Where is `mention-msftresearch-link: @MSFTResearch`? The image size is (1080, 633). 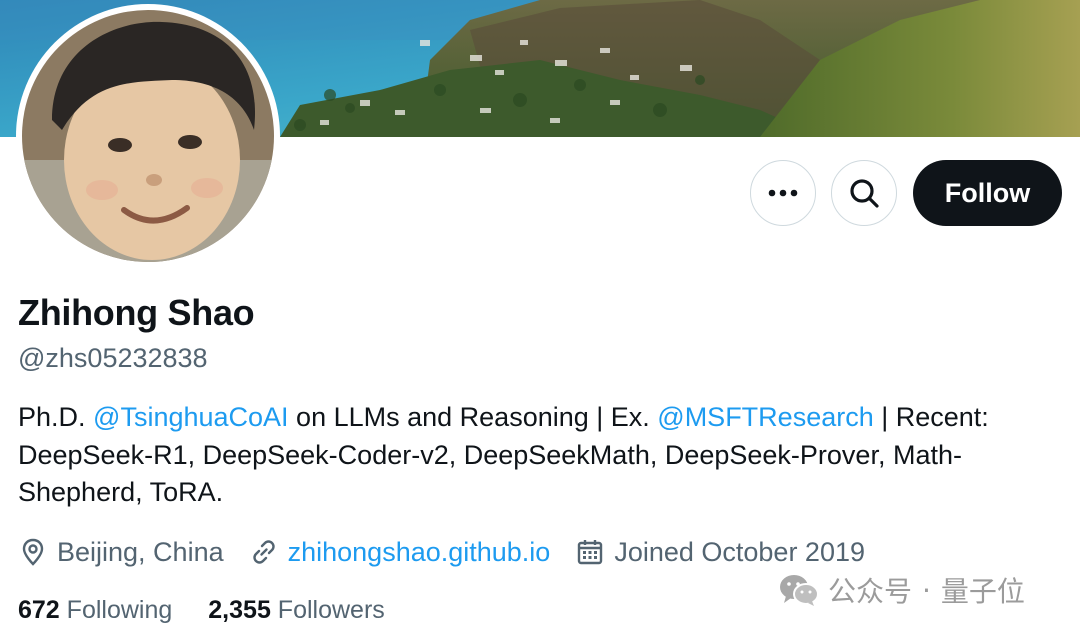 mention-msftresearch-link: @MSFTResearch is located at coordinates (765, 417).